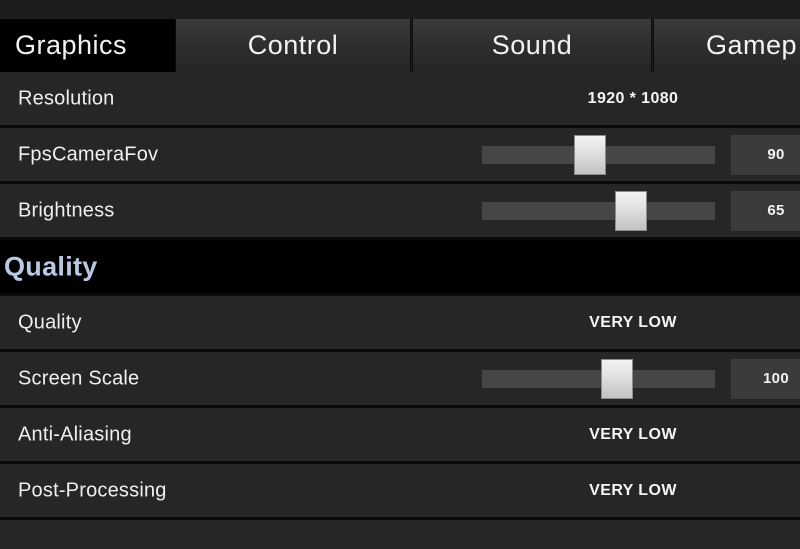 This screenshot has height=549, width=800. What do you see at coordinates (633, 434) in the screenshot?
I see `setting-value-anti-aliasing: VERY LOW` at bounding box center [633, 434].